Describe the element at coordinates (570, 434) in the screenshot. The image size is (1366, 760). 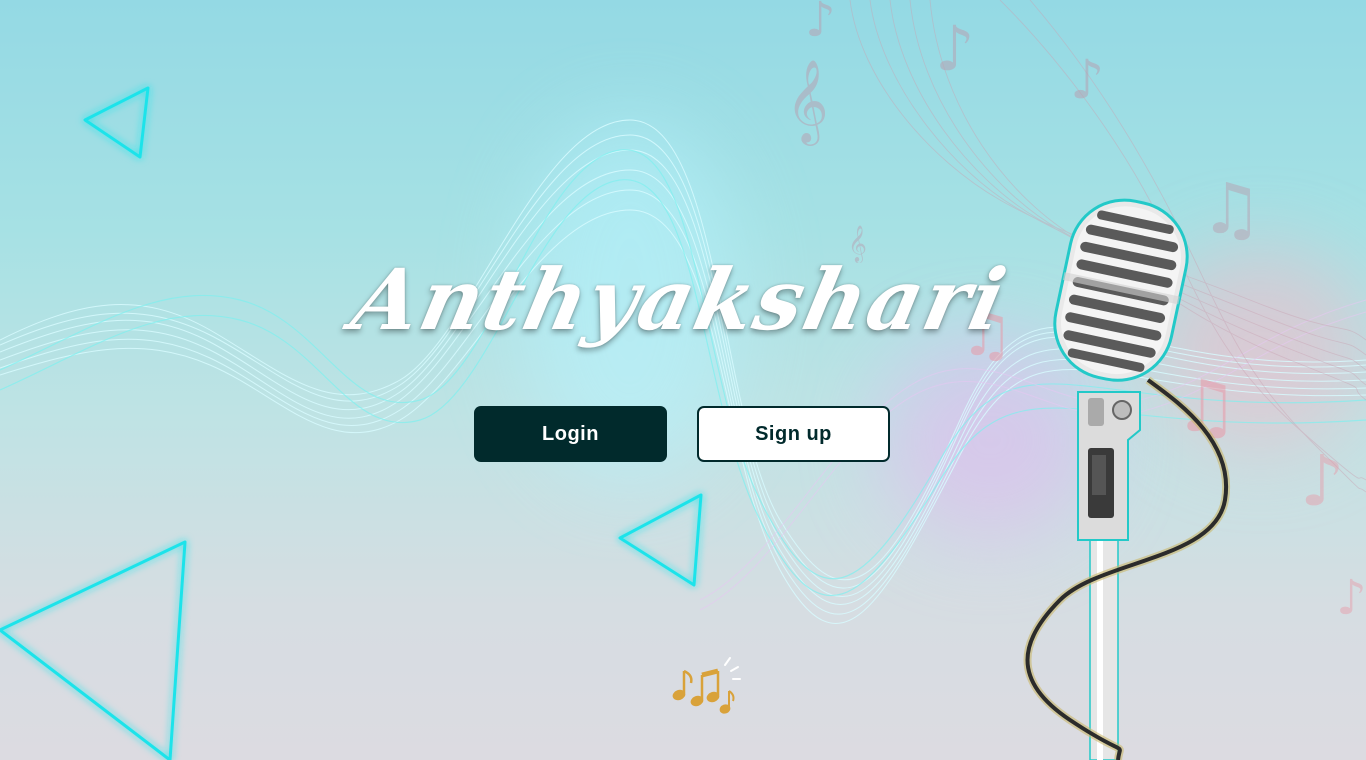
I see `login-button: Login` at that location.